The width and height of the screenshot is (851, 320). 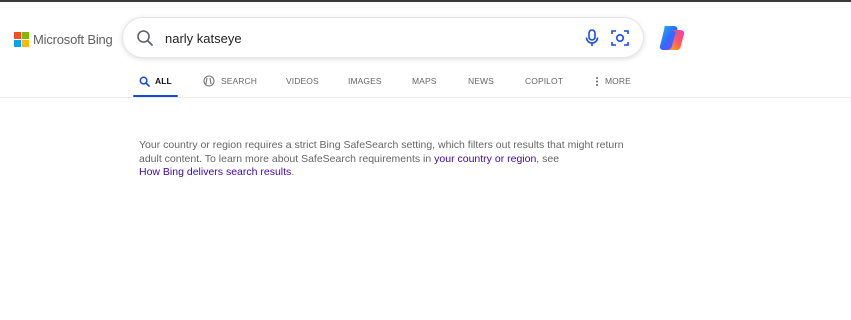 I want to click on tab-copilot: COPILOT, so click(x=544, y=81).